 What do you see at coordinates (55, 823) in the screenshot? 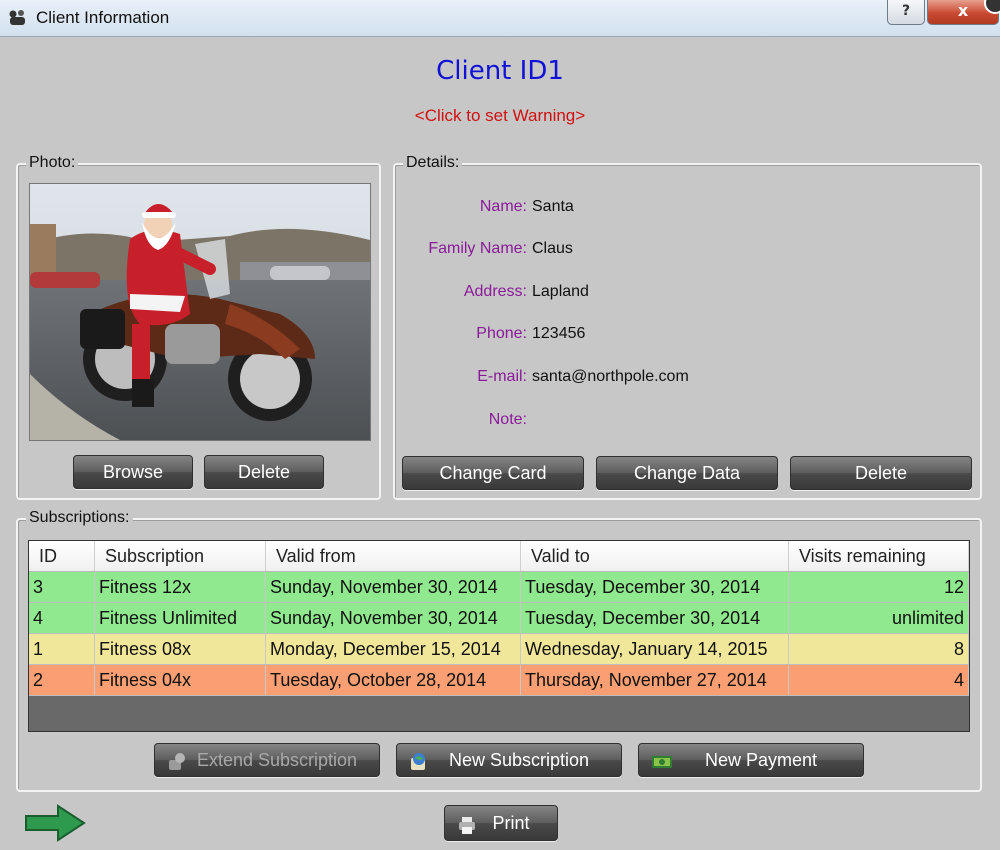
I see `next-arrow-icon` at bounding box center [55, 823].